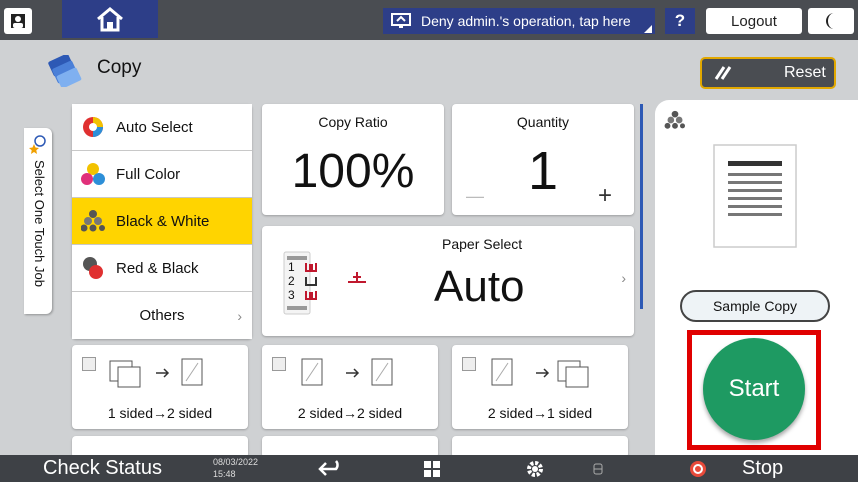  I want to click on check-status-button: Check Status, so click(102, 468).